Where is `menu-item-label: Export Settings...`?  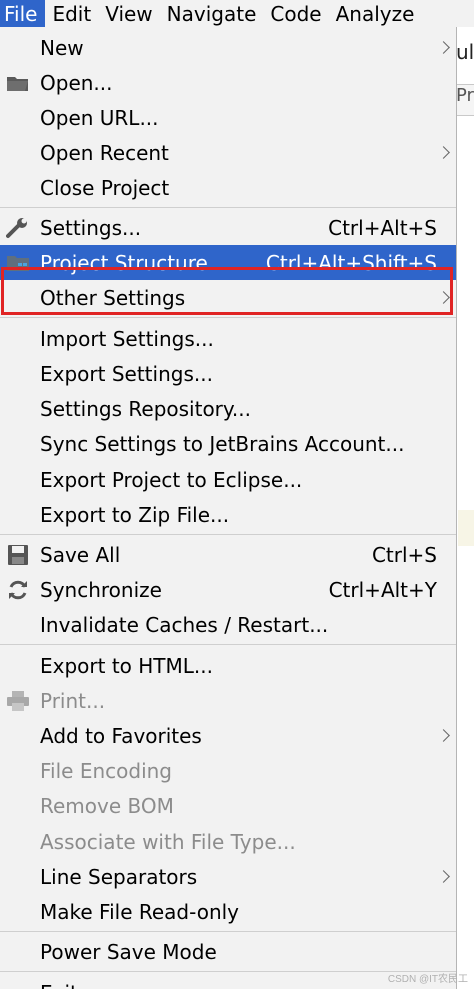 menu-item-label: Export Settings... is located at coordinates (126, 373).